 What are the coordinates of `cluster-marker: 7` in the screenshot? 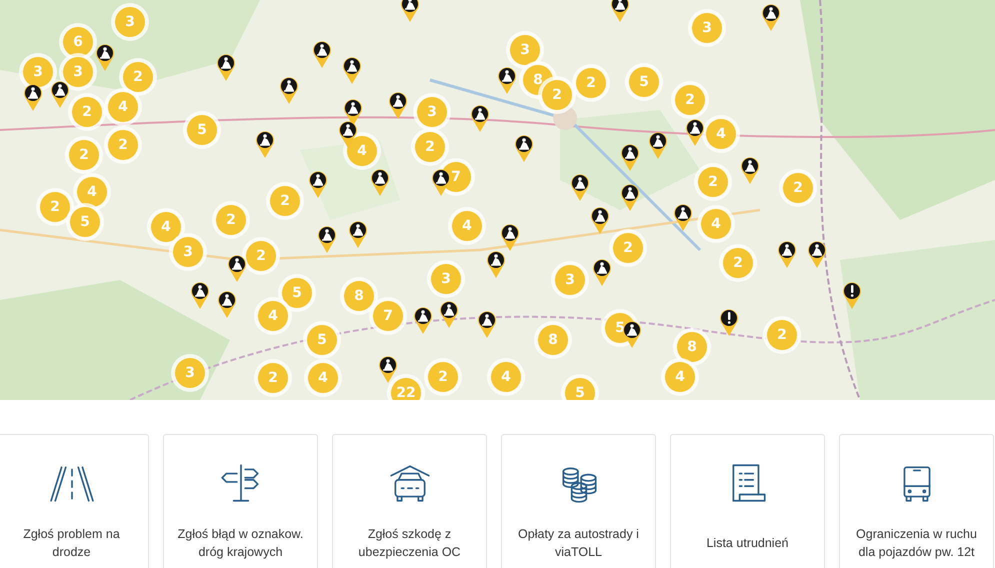 It's located at (388, 316).